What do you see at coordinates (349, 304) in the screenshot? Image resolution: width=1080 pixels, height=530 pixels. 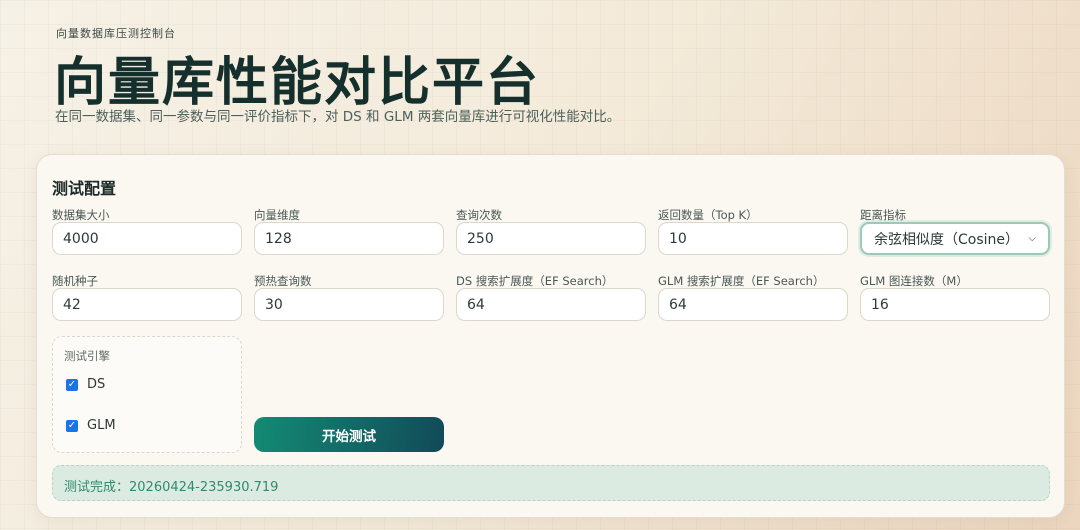 I see `warmup-input: 30` at bounding box center [349, 304].